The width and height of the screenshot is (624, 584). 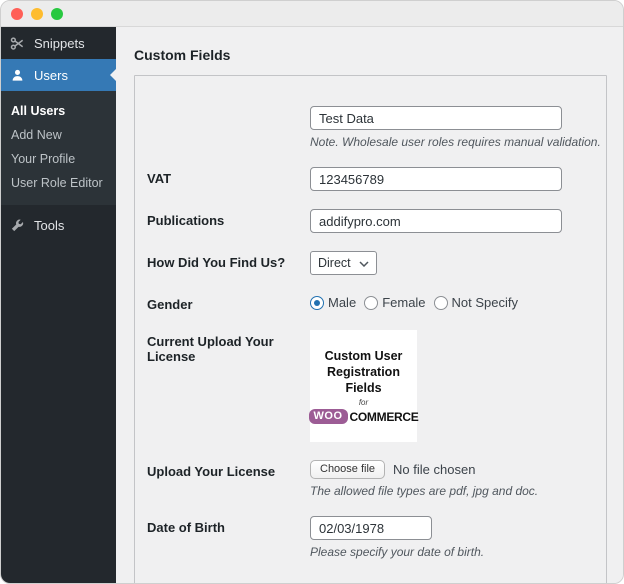 I want to click on dob-note: Please specify your date of birth., so click(x=397, y=552).